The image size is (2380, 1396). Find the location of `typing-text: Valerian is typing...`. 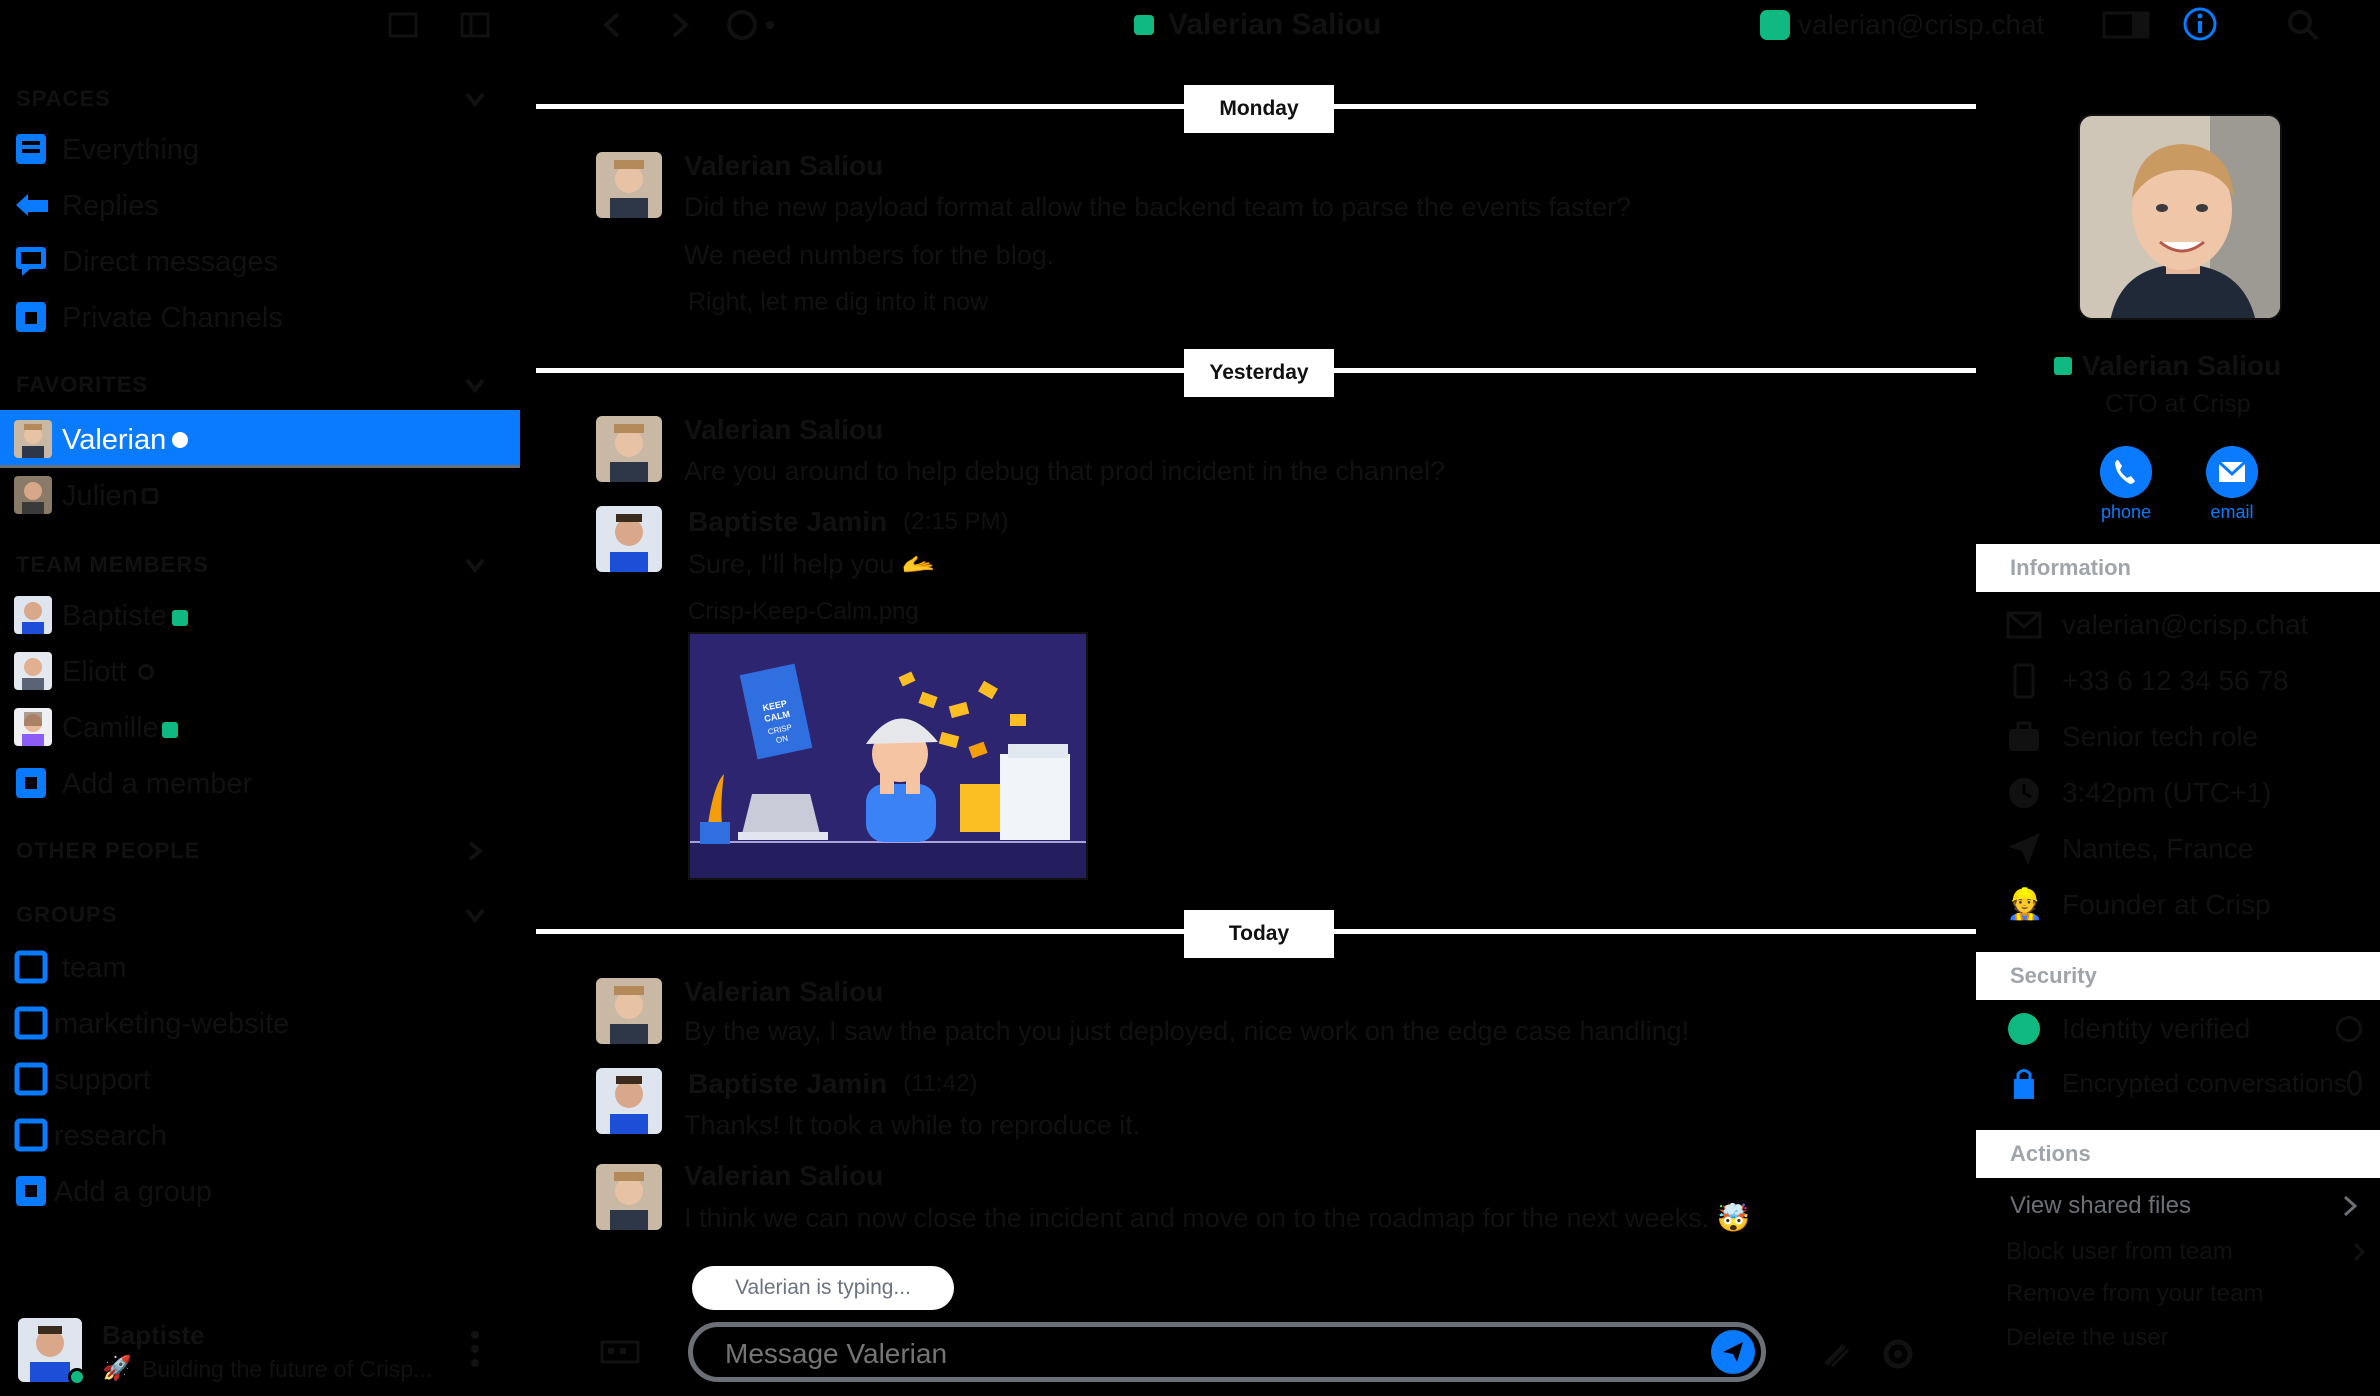

typing-text: Valerian is typing... is located at coordinates (823, 1287).